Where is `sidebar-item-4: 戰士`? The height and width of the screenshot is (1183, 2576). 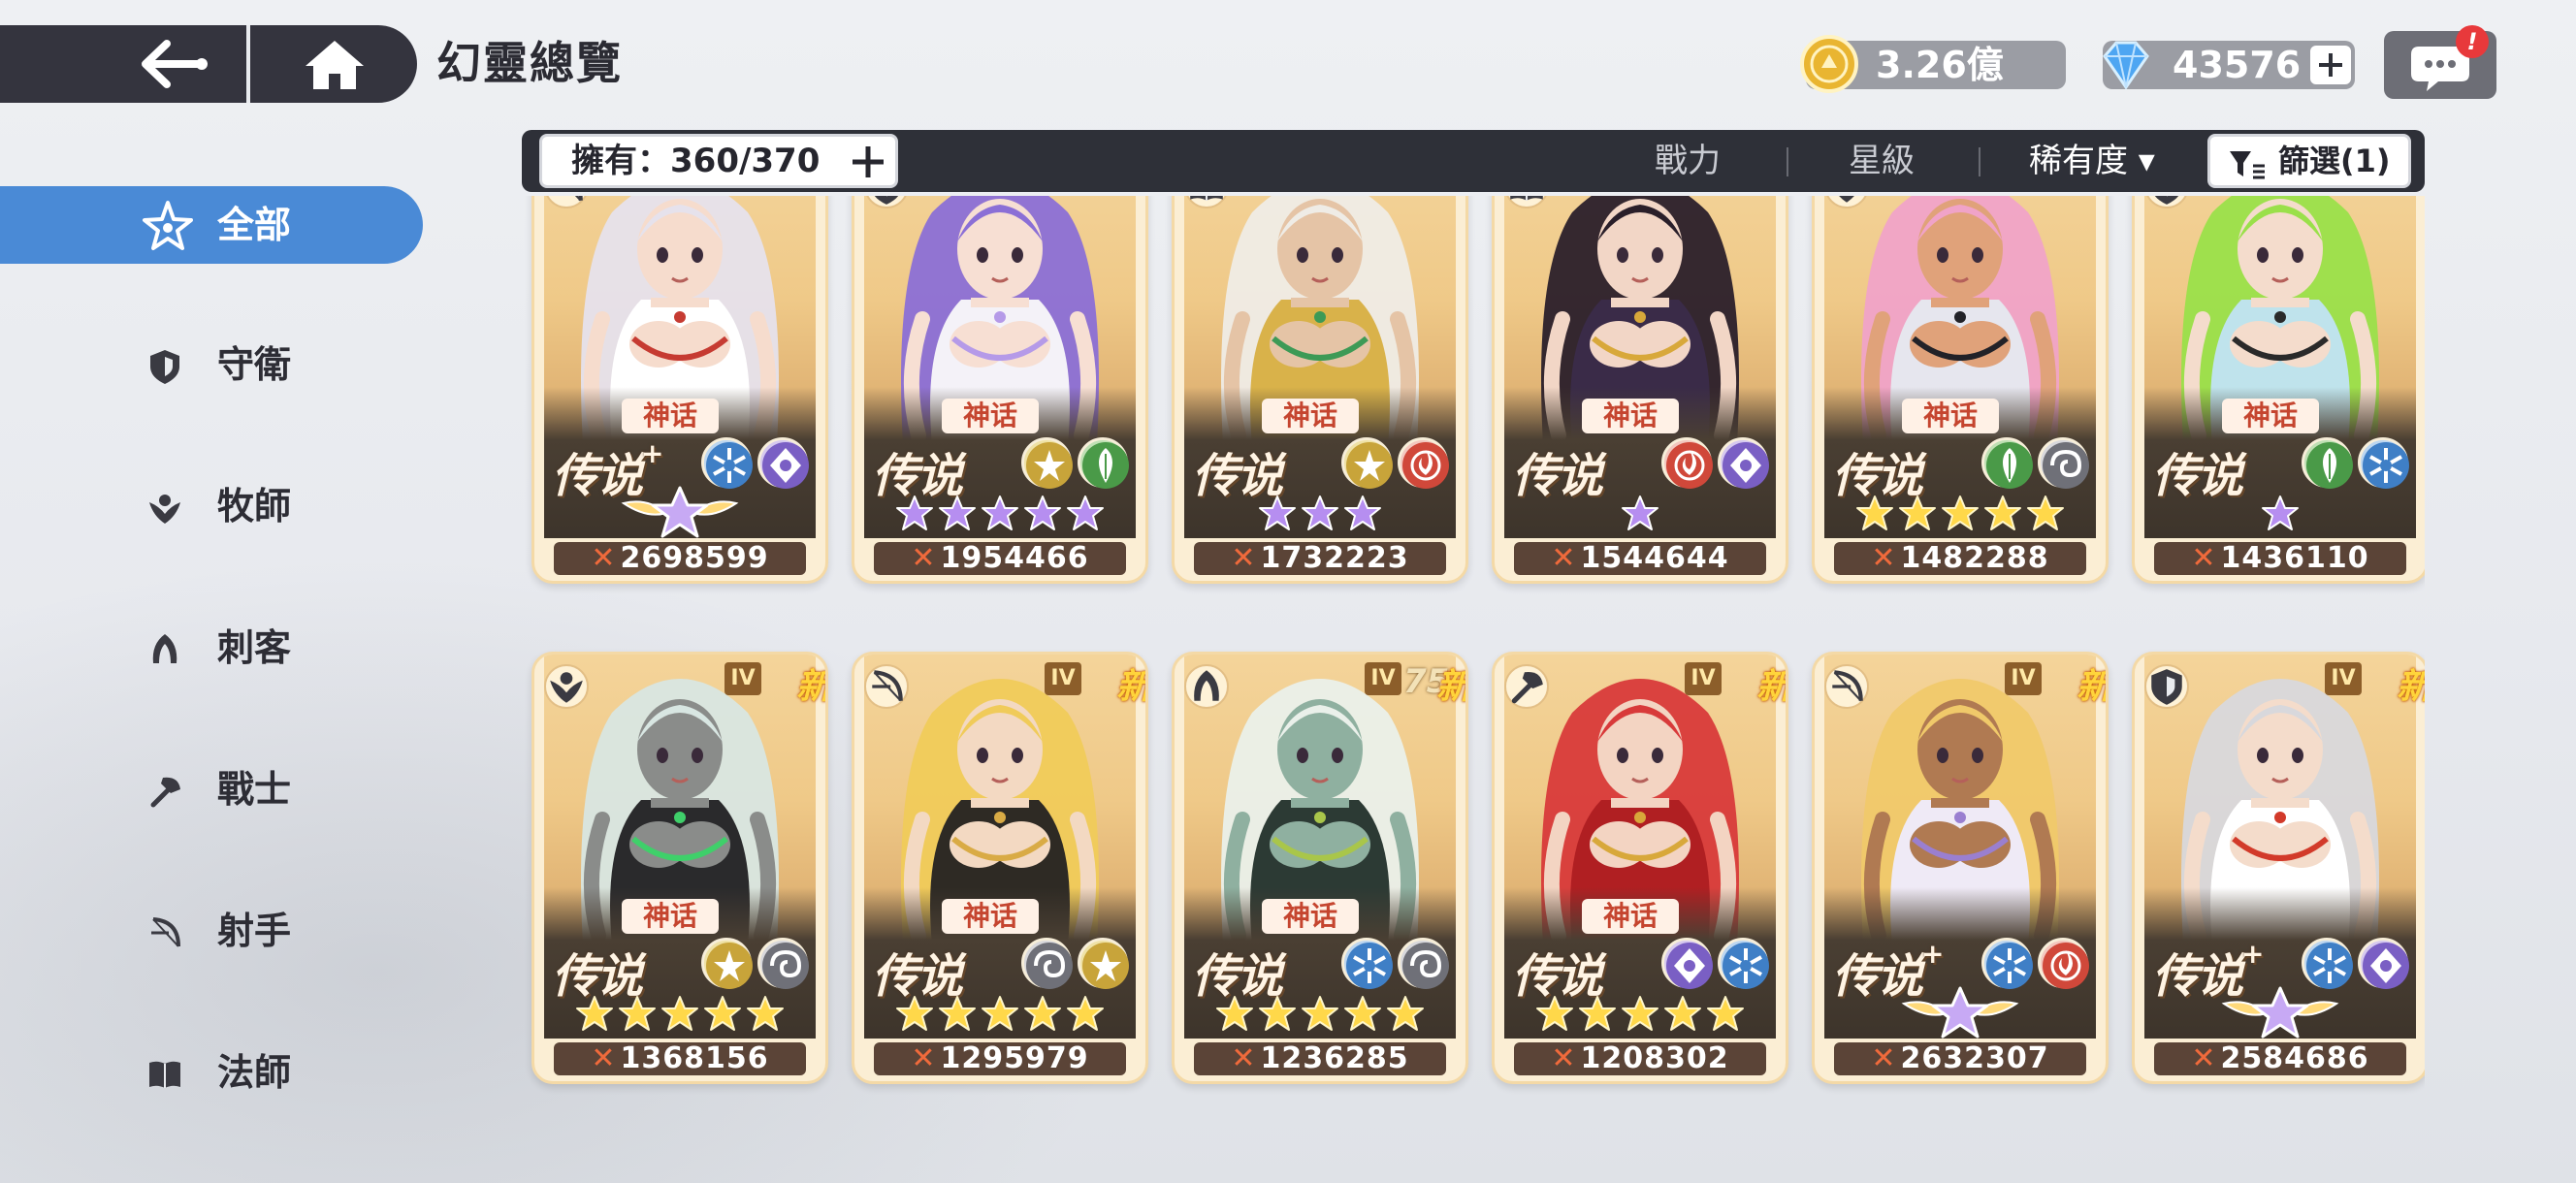 sidebar-item-4: 戰士 is located at coordinates (211, 789).